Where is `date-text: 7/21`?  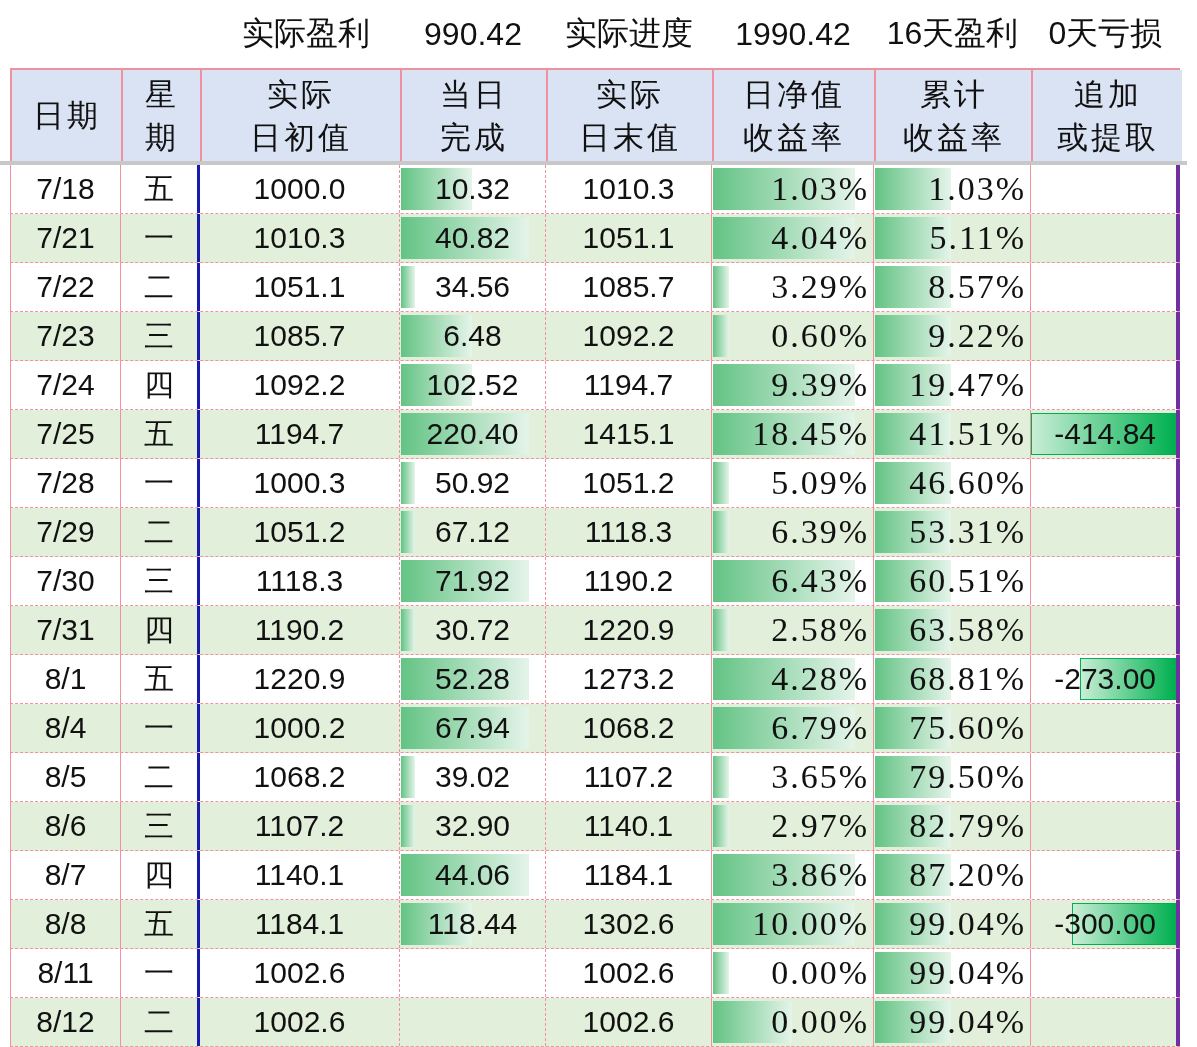
date-text: 7/21 is located at coordinates (65, 238).